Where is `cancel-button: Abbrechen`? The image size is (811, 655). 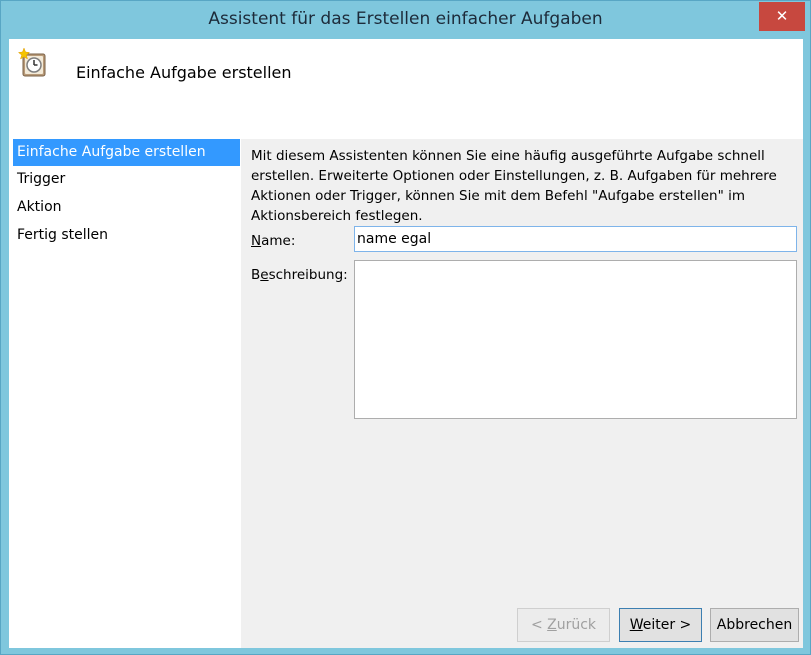
cancel-button: Abbrechen is located at coordinates (754, 625).